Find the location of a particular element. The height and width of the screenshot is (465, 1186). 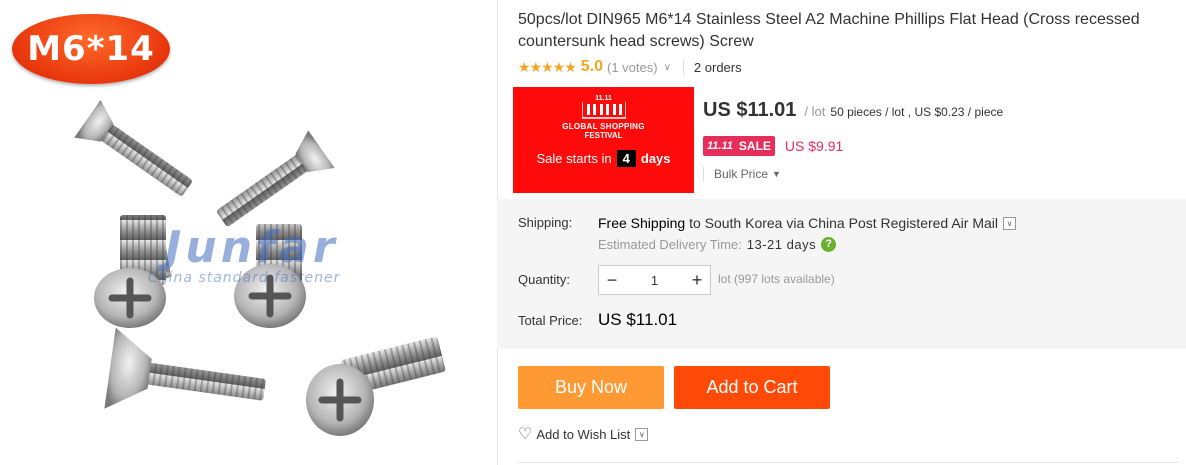

wish-list-label: Add to Wish List is located at coordinates (583, 434).